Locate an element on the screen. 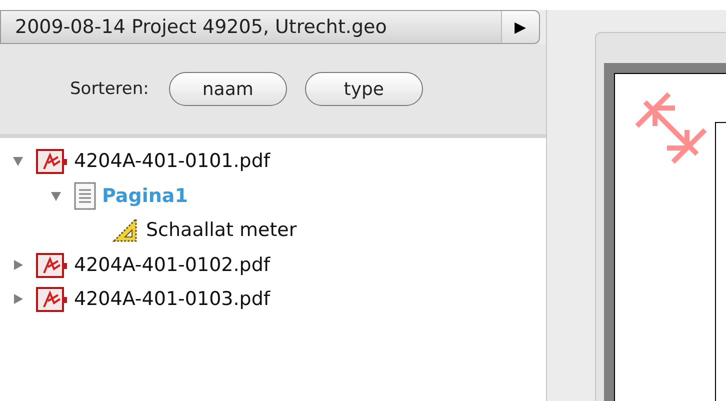 The image size is (726, 401). document-title: 2009-08-14 Project 49205, Utrecht.geo is located at coordinates (201, 27).